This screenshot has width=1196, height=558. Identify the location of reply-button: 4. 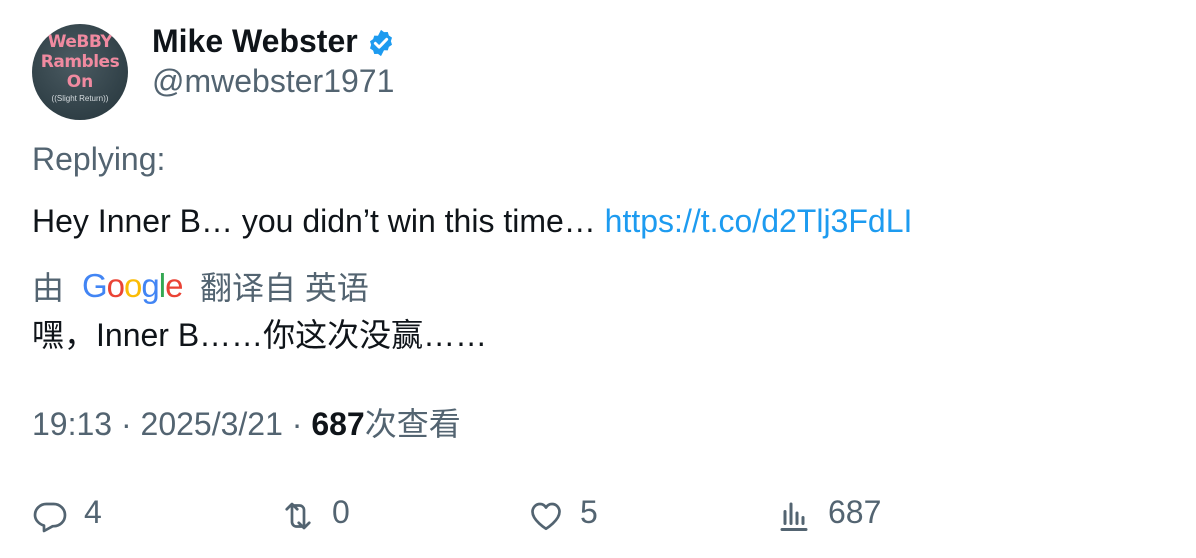
(92, 512).